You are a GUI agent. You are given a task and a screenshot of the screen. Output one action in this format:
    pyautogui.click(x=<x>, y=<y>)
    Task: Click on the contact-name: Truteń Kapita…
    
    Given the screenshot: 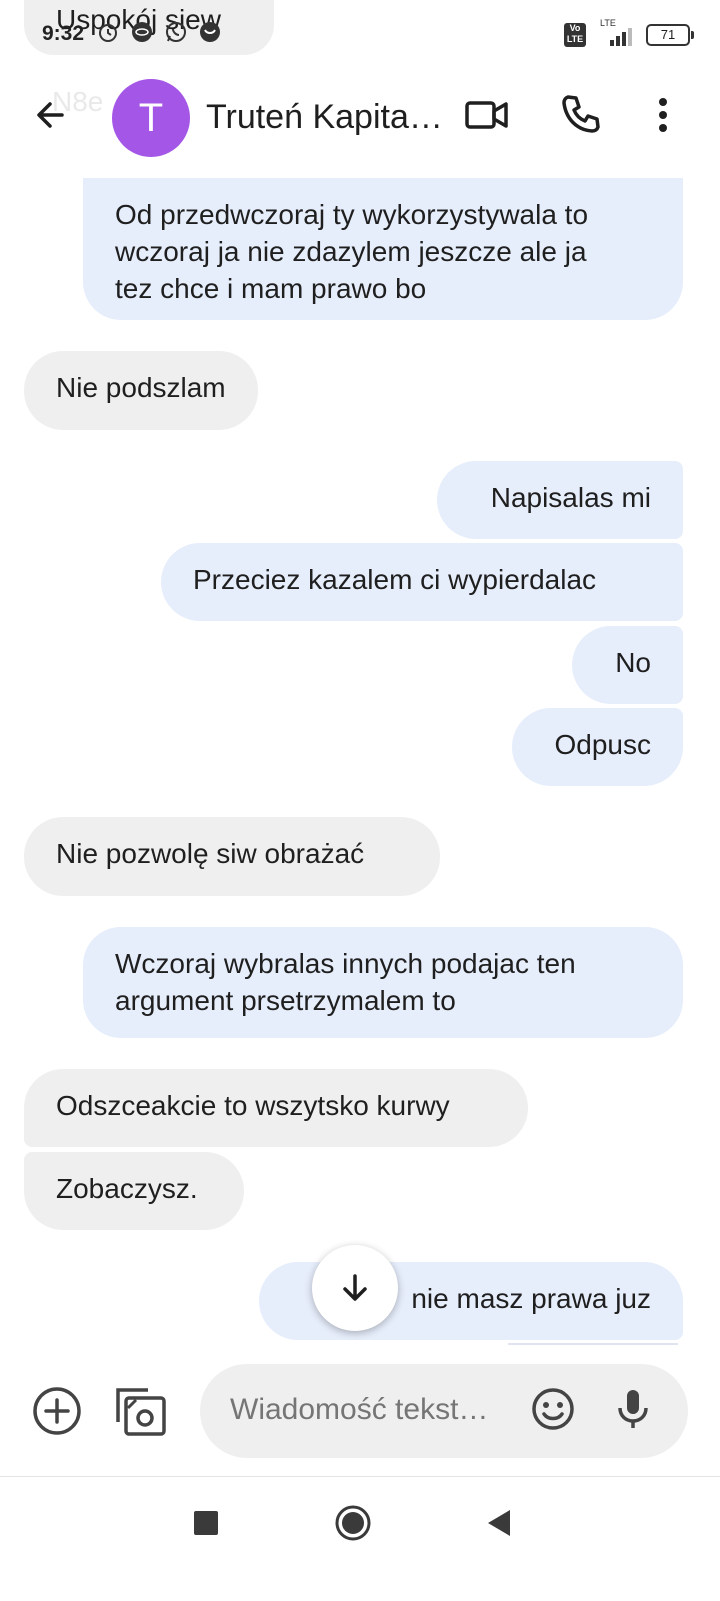 What is the action you would take?
    pyautogui.click(x=324, y=117)
    